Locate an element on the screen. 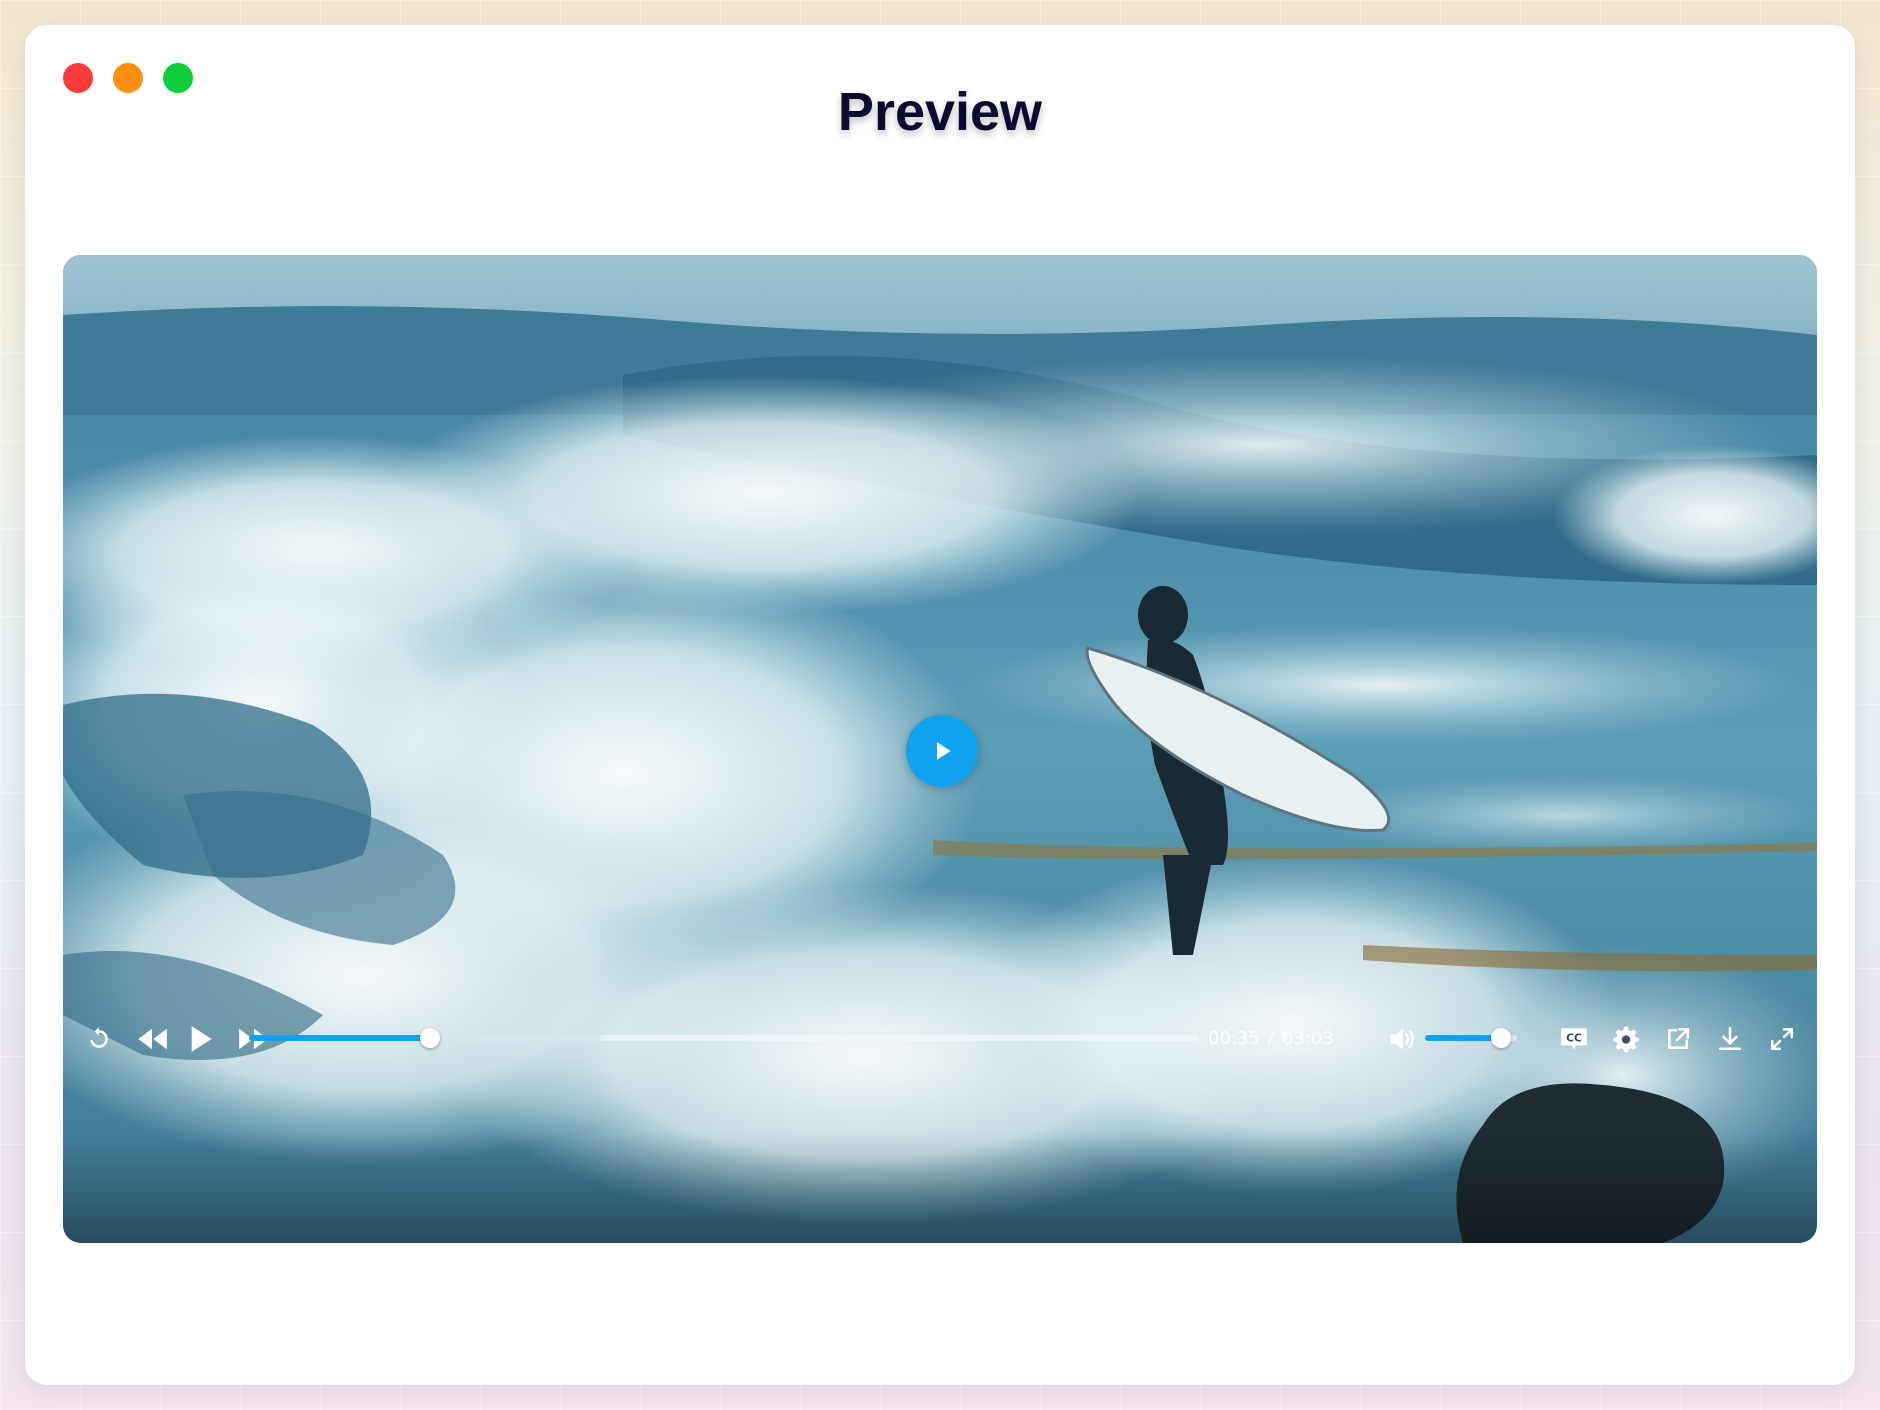 This screenshot has width=1880, height=1410. captions-button: CC is located at coordinates (1574, 1039).